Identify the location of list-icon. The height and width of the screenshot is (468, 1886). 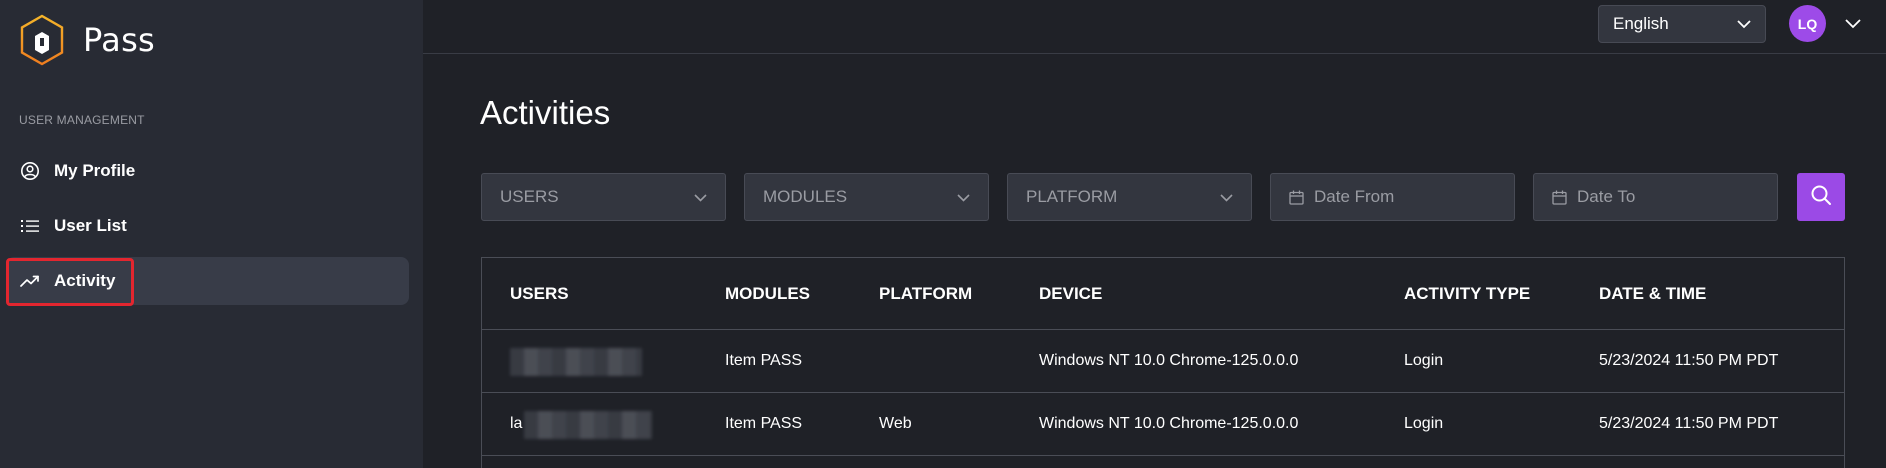
(30, 226).